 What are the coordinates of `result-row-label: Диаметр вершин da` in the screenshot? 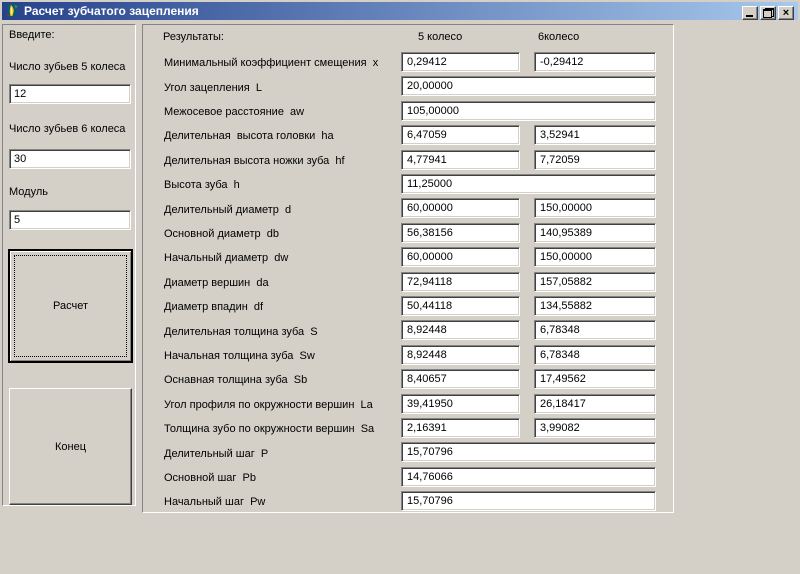 It's located at (216, 282).